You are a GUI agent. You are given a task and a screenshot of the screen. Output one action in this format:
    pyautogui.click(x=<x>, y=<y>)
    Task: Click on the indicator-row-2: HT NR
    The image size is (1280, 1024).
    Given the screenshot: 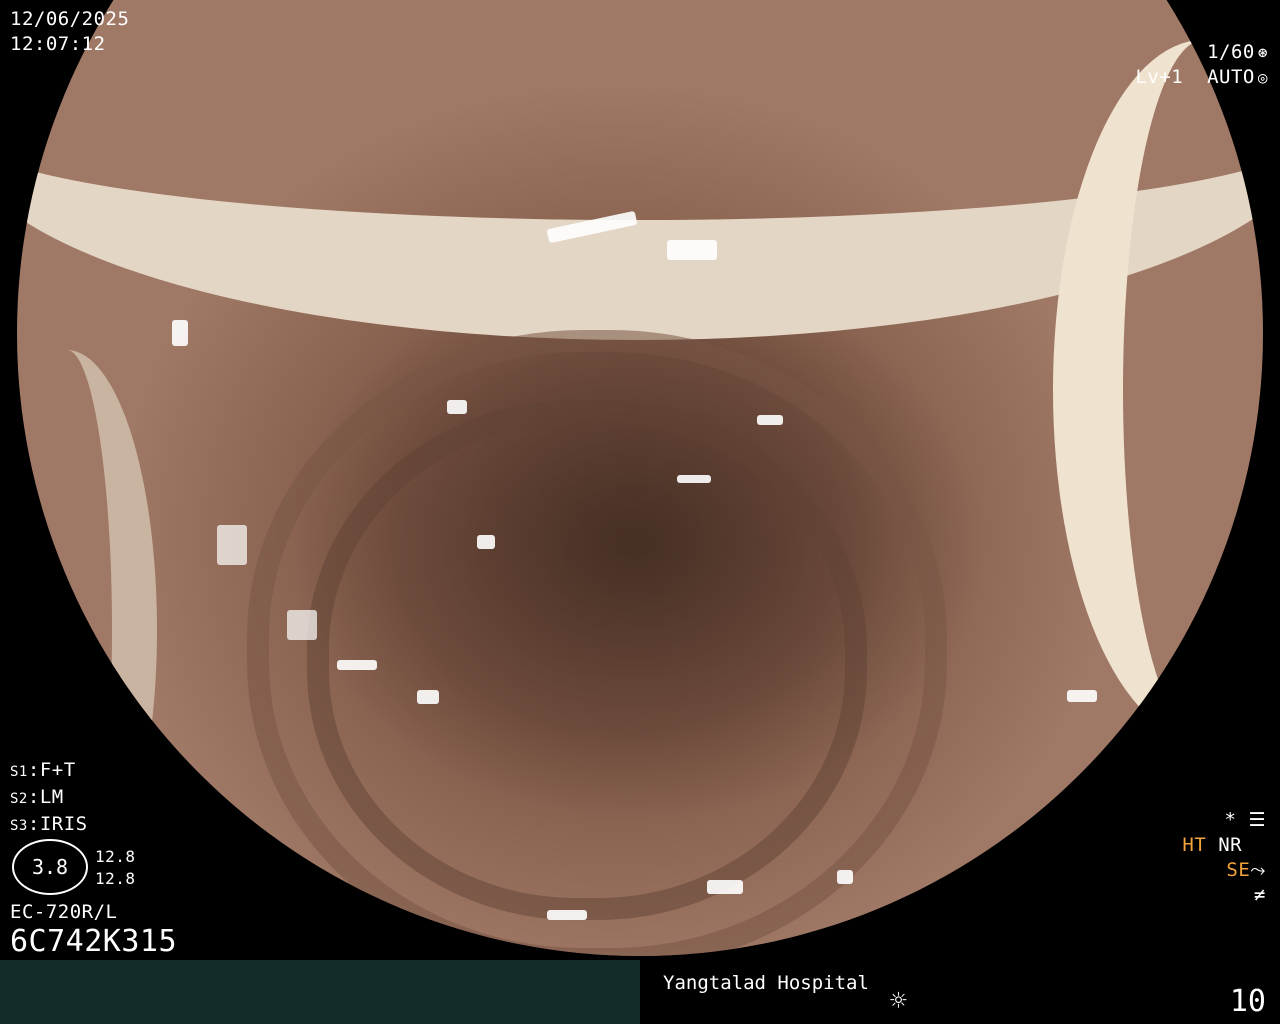 What is the action you would take?
    pyautogui.click(x=1224, y=845)
    